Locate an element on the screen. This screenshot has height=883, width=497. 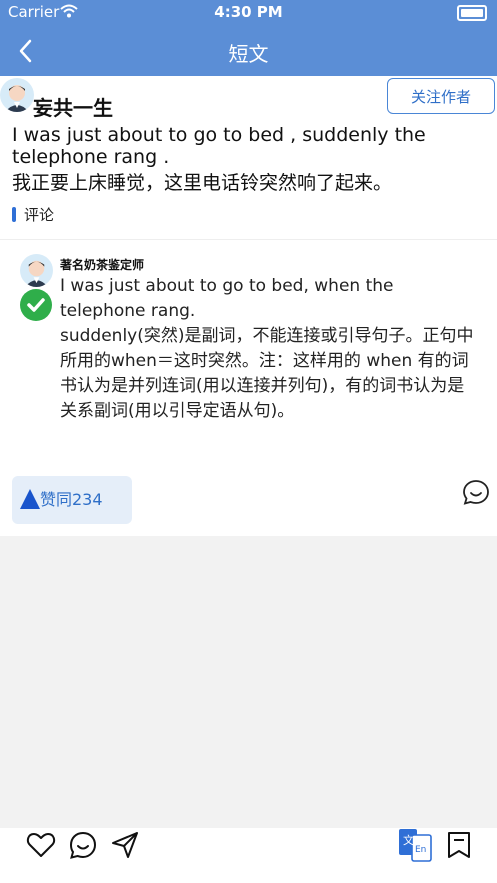
agree-label: 赞同234 is located at coordinates (71, 499).